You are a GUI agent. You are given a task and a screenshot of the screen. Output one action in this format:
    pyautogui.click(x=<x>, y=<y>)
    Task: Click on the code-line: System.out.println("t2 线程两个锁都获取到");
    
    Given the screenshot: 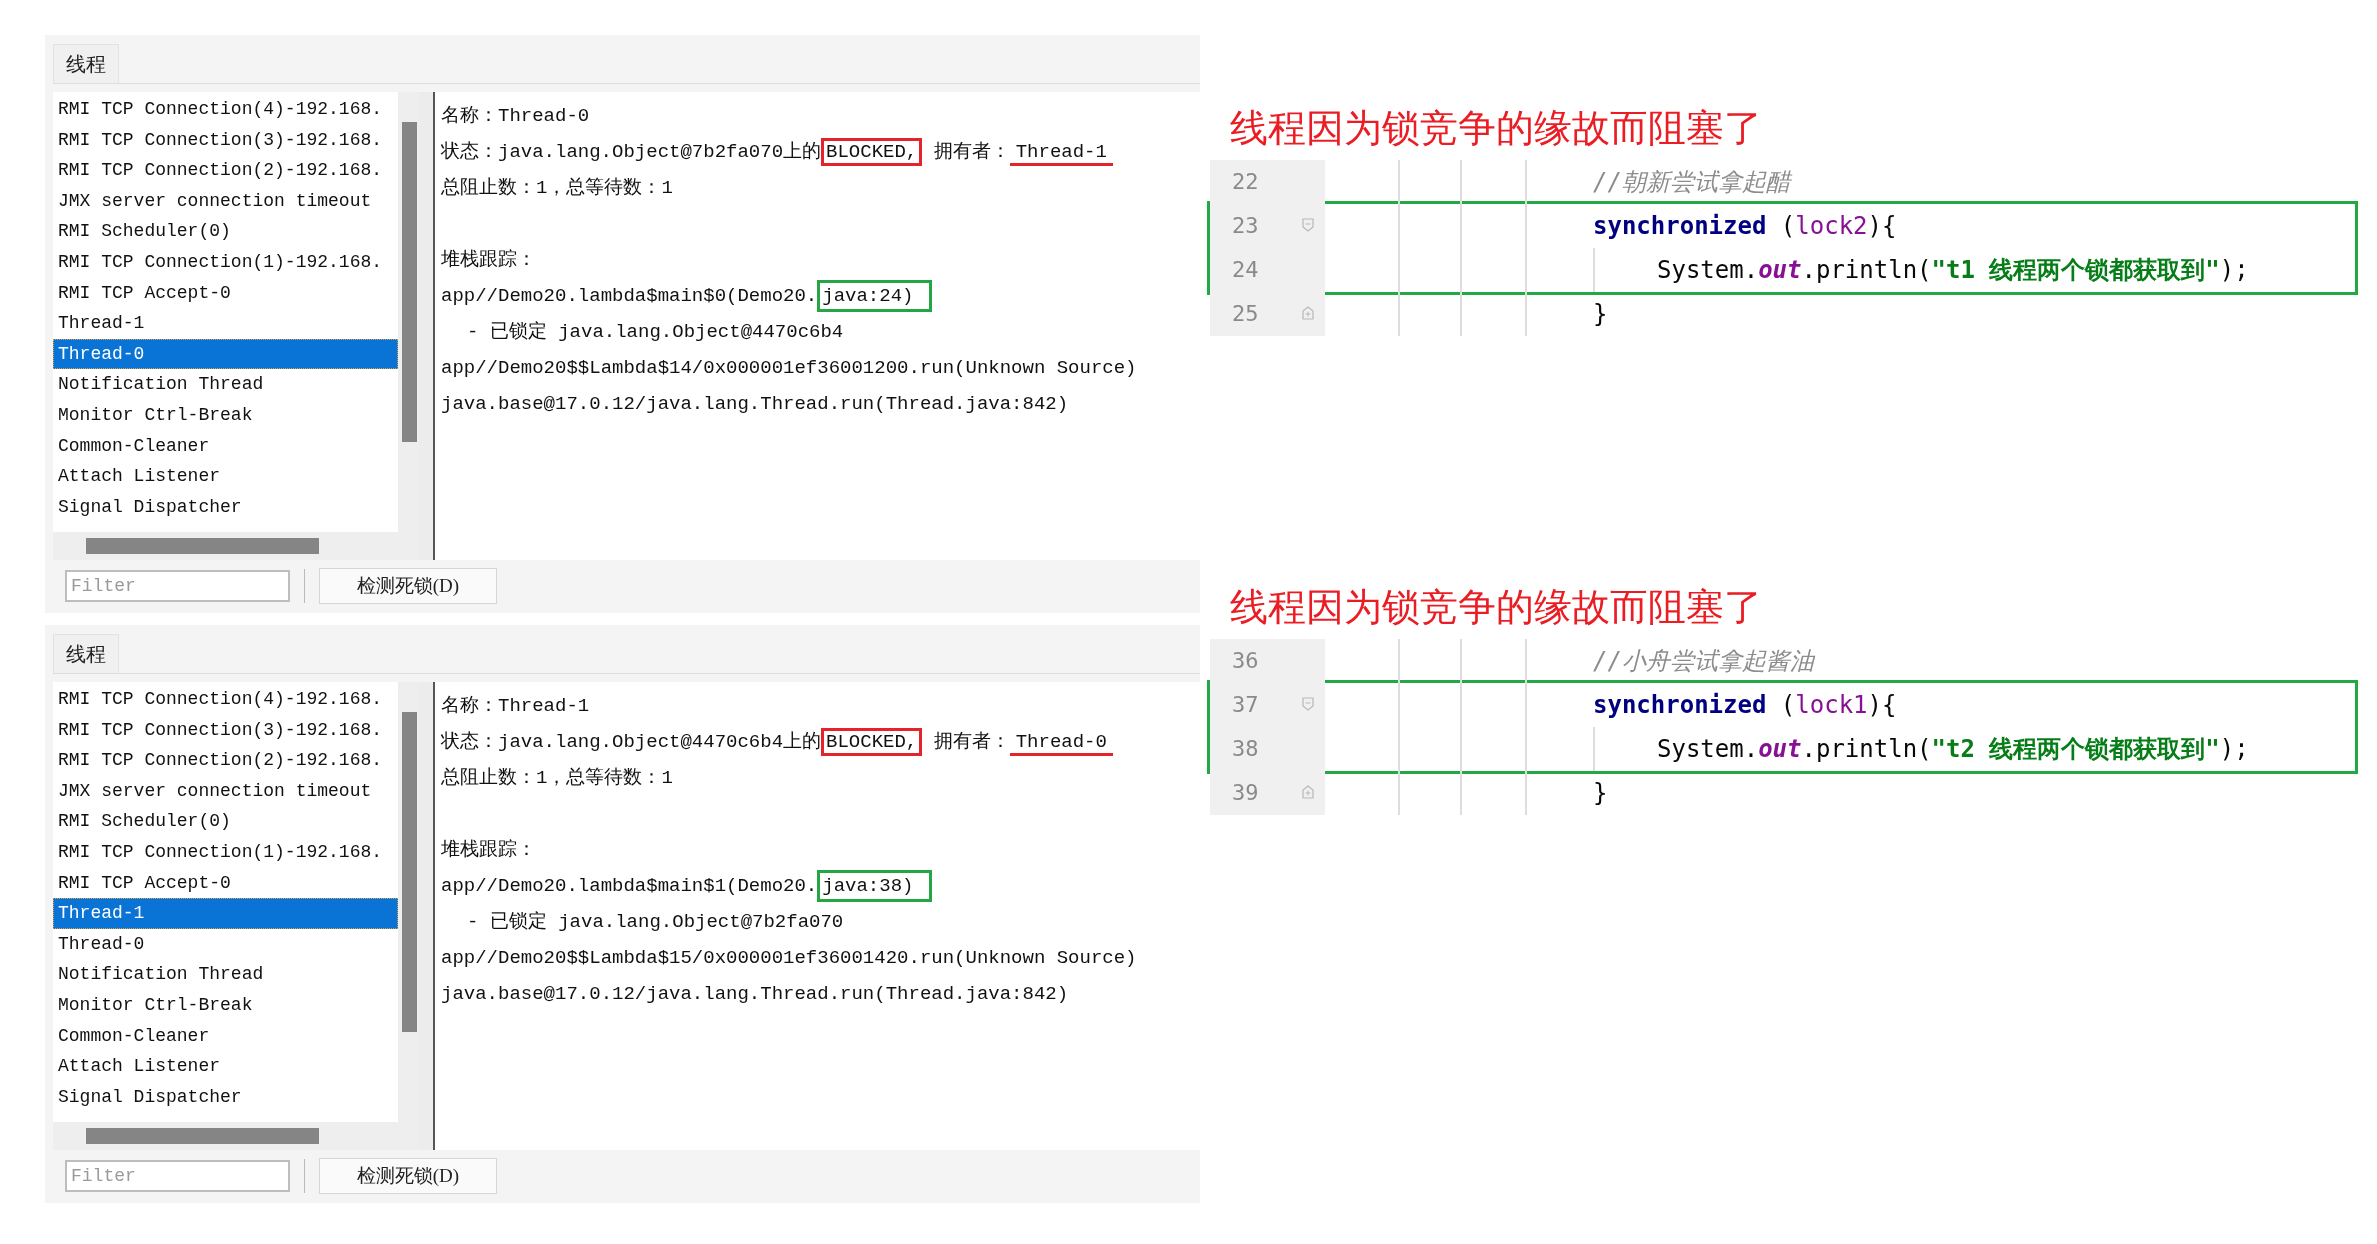 What is the action you would take?
    pyautogui.click(x=1953, y=749)
    